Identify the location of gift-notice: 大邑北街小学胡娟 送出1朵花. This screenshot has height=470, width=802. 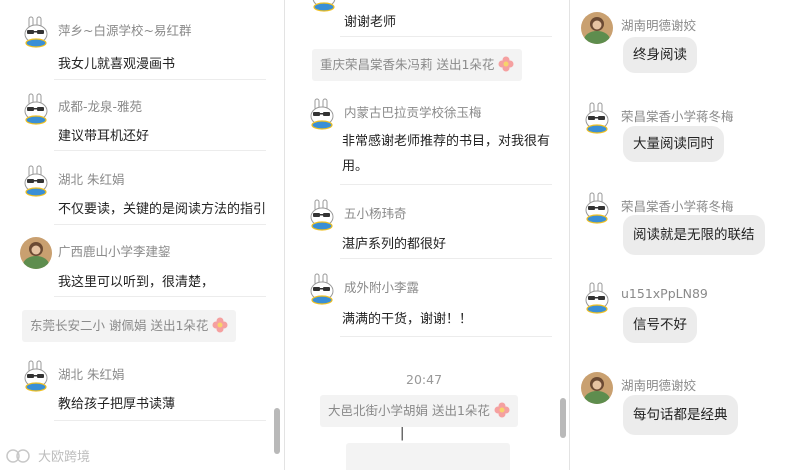
(419, 411).